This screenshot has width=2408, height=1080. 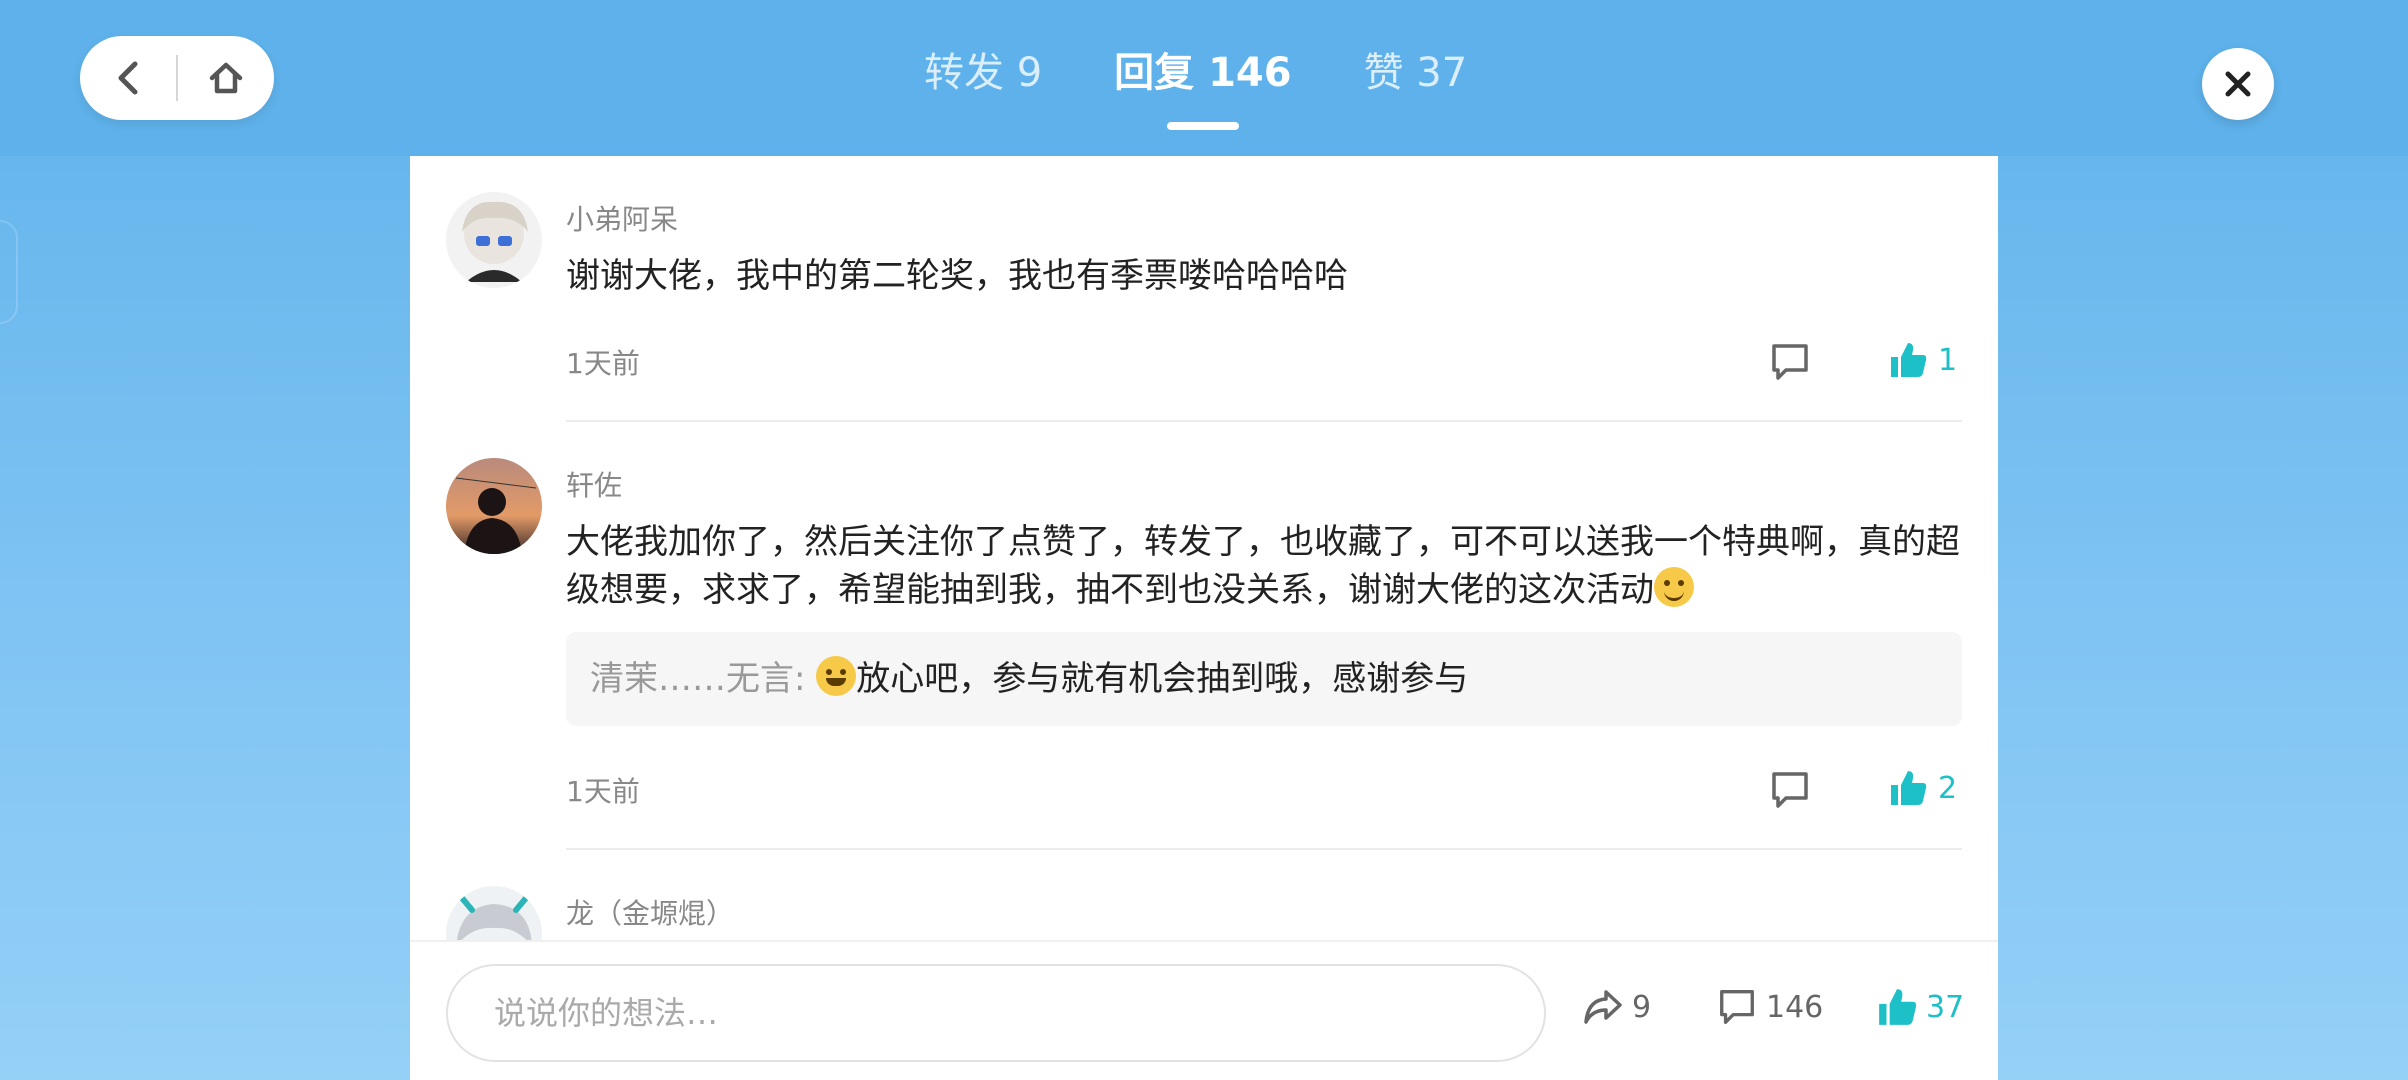 What do you see at coordinates (9, 272) in the screenshot?
I see `background-decoration` at bounding box center [9, 272].